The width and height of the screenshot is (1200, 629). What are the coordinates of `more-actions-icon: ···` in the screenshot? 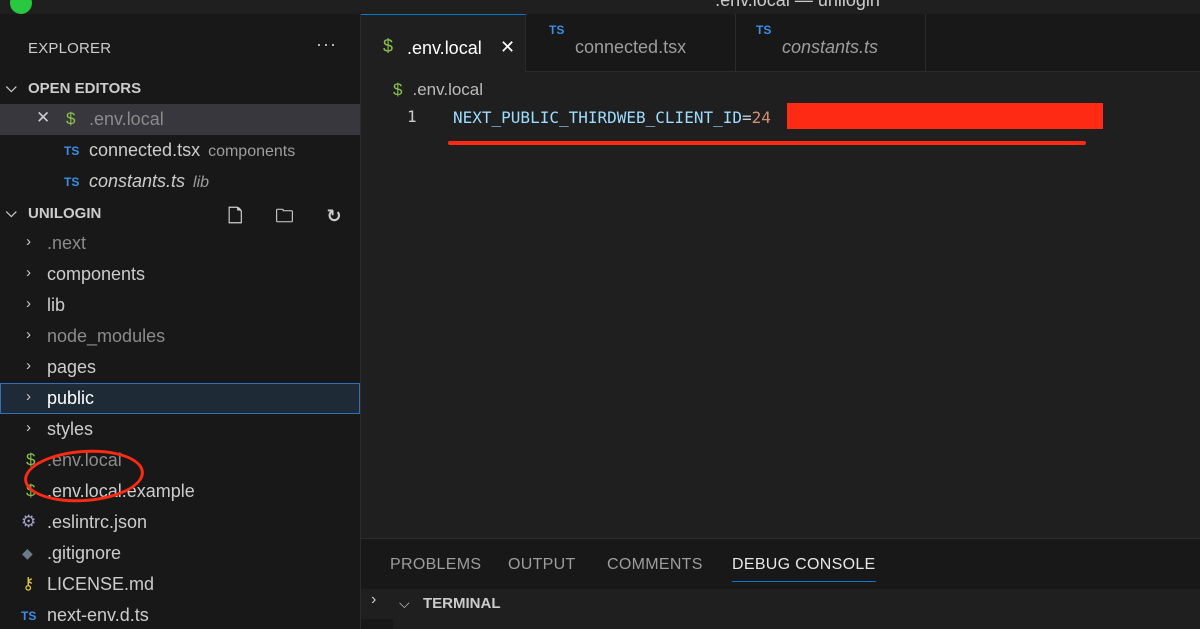 It's located at (326, 44).